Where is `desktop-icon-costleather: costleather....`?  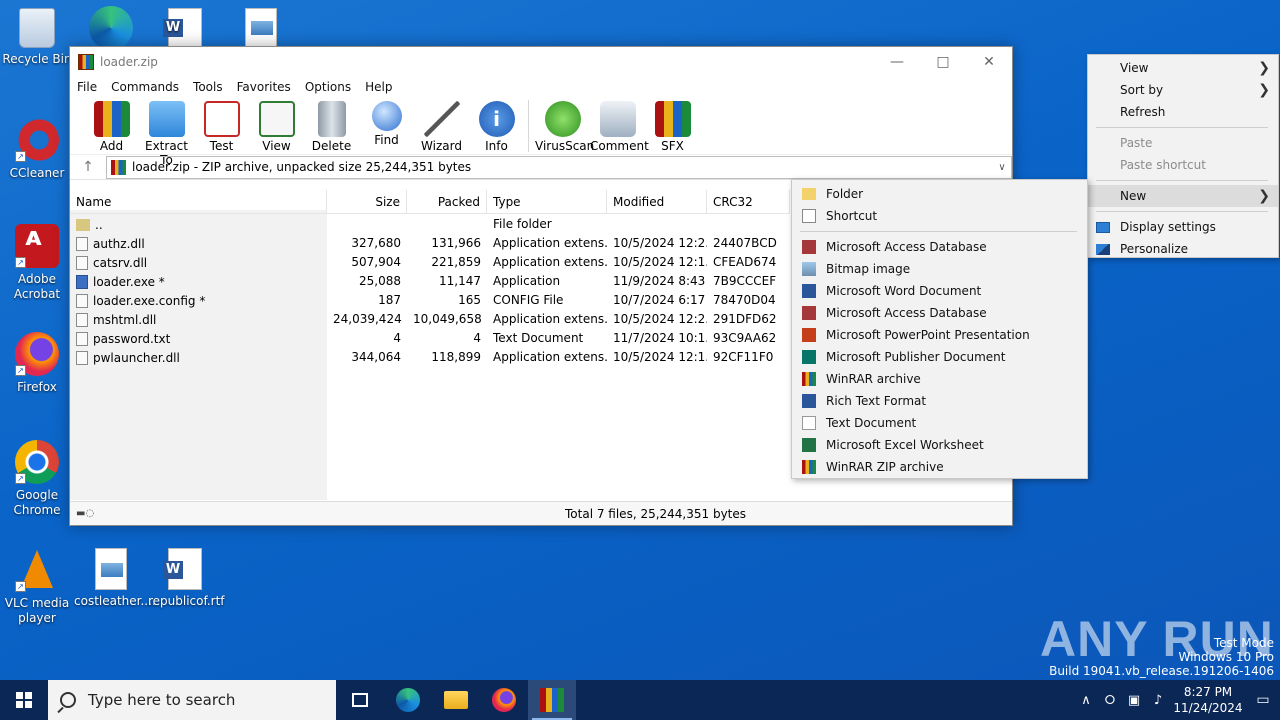
desktop-icon-costleather: costleather.... is located at coordinates (115, 578).